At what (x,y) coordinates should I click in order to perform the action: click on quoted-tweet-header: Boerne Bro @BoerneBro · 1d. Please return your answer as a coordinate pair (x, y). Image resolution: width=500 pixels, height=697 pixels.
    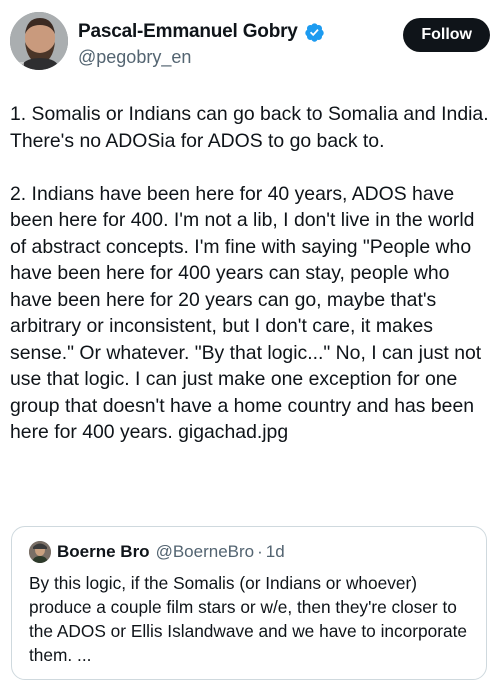
    Looking at the image, I should click on (157, 552).